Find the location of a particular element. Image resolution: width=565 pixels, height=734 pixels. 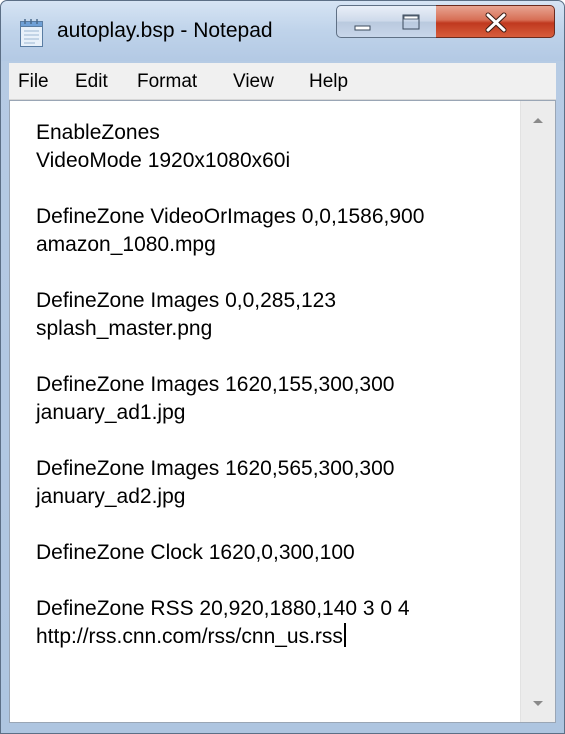

text-line: amazon_1080.mpg is located at coordinates (126, 244).